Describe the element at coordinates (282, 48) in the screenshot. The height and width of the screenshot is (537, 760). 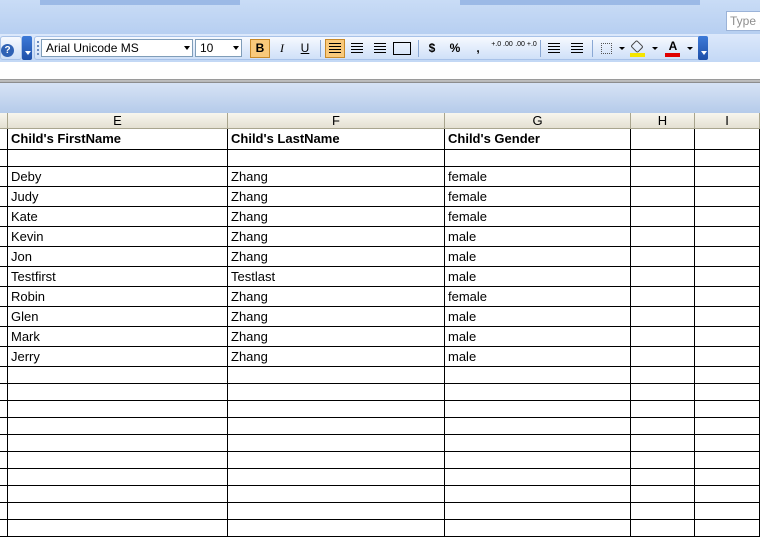
I see `italic-button: I` at that location.